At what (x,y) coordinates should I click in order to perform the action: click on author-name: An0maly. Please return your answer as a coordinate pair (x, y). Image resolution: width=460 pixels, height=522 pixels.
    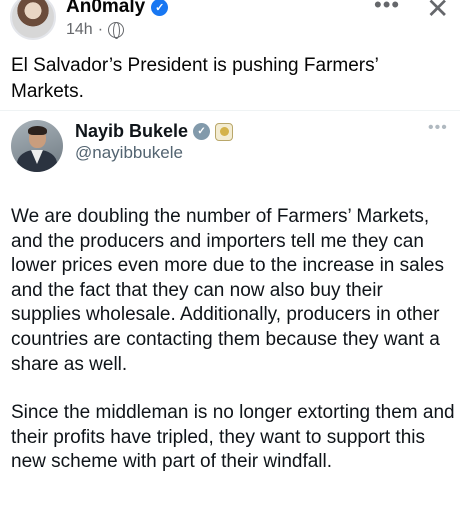
    Looking at the image, I should click on (105, 9).